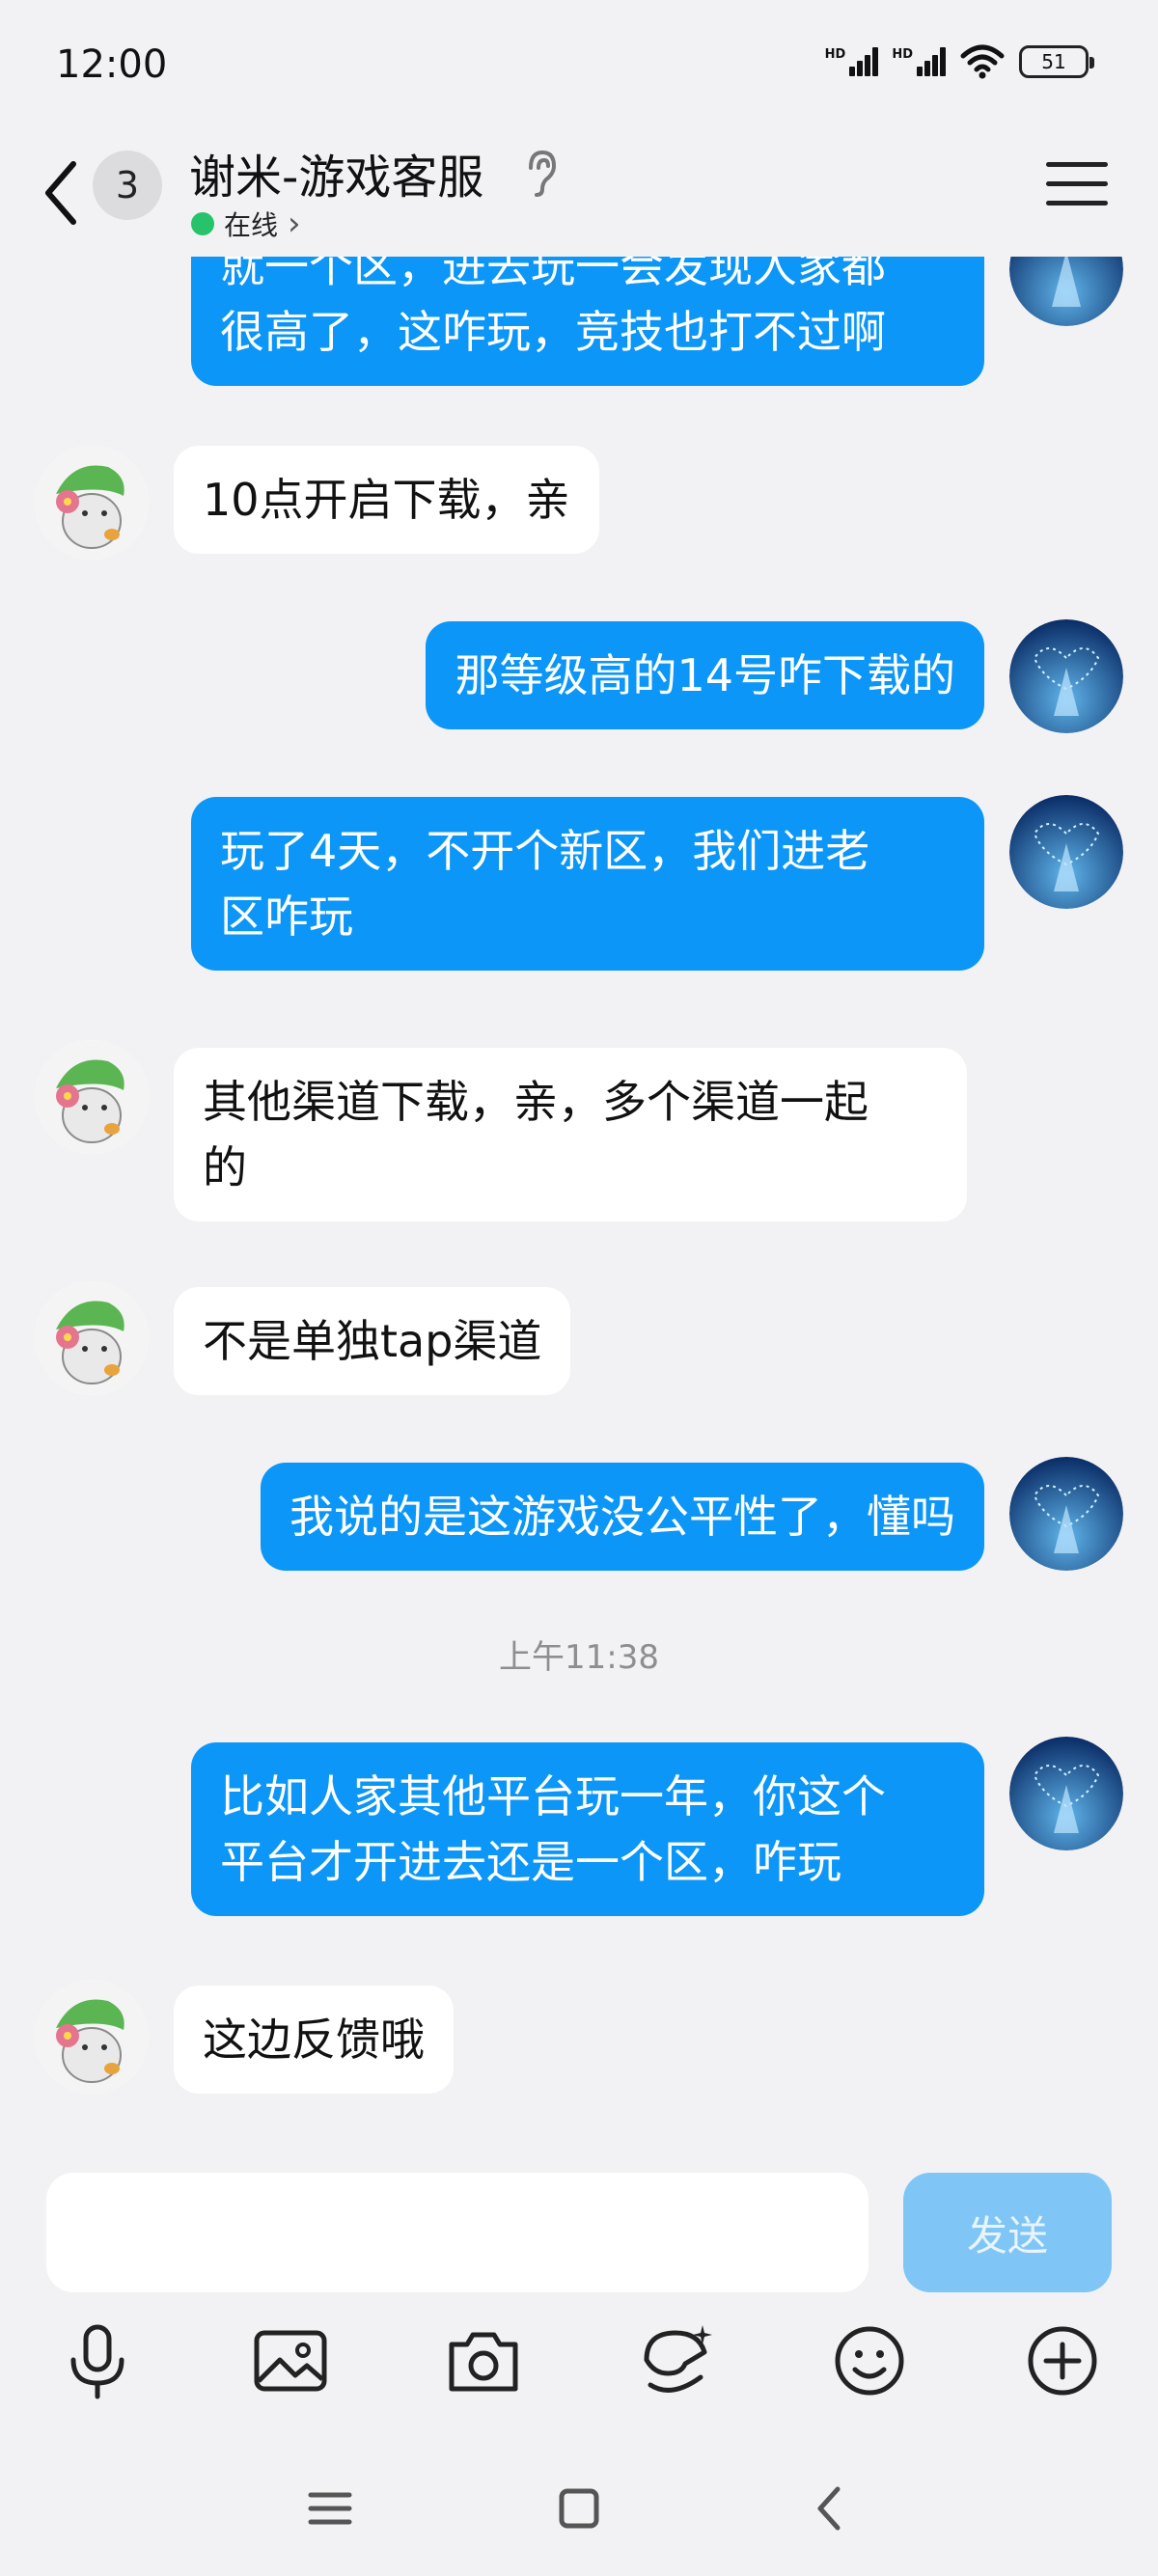  I want to click on ear-icon, so click(540, 174).